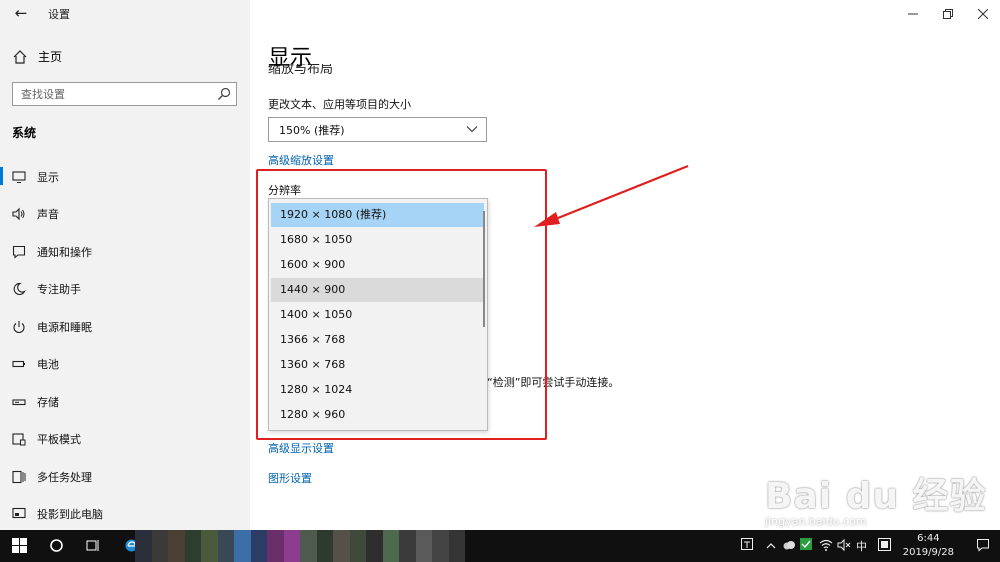  Describe the element at coordinates (747, 544) in the screenshot. I see `ime-icon` at that location.